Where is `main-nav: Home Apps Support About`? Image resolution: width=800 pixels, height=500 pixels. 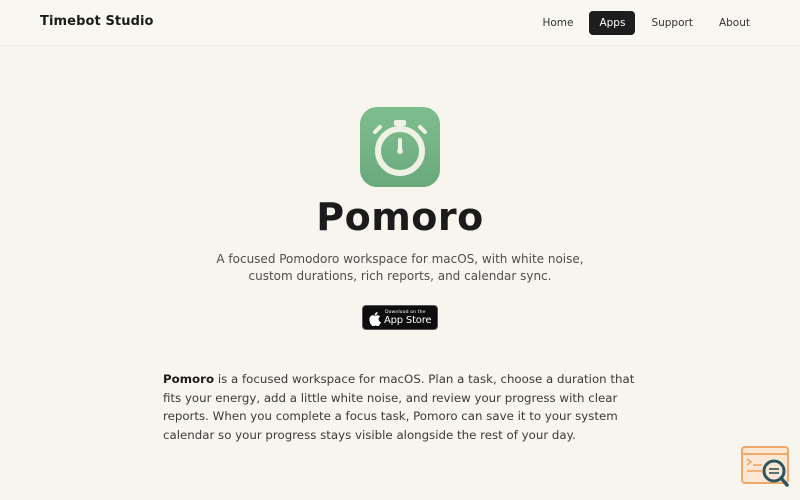 main-nav: Home Apps Support About is located at coordinates (643, 23).